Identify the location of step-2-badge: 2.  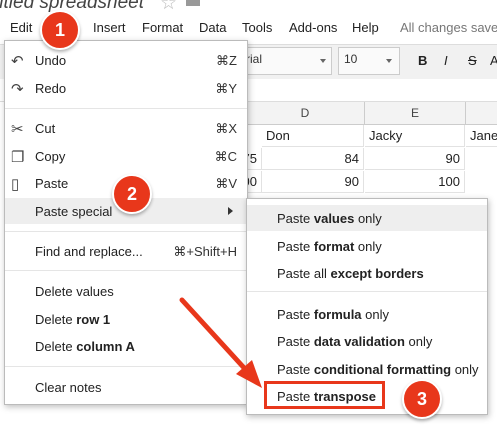
(132, 194).